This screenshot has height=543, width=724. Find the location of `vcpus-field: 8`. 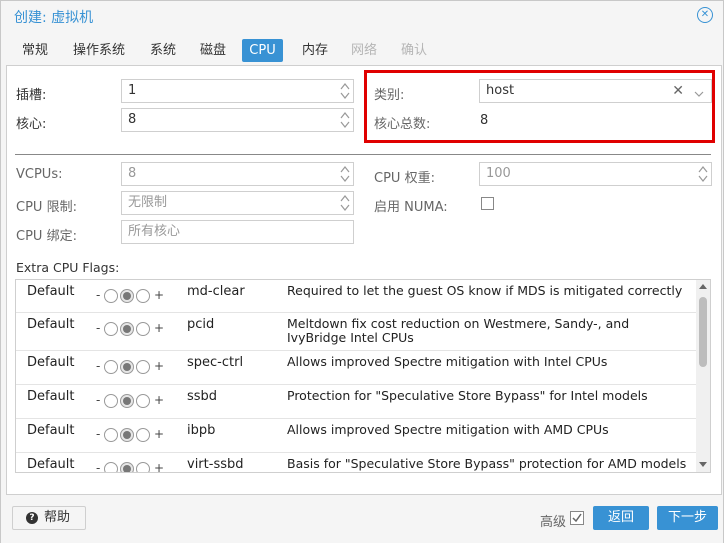

vcpus-field: 8 is located at coordinates (237, 174).